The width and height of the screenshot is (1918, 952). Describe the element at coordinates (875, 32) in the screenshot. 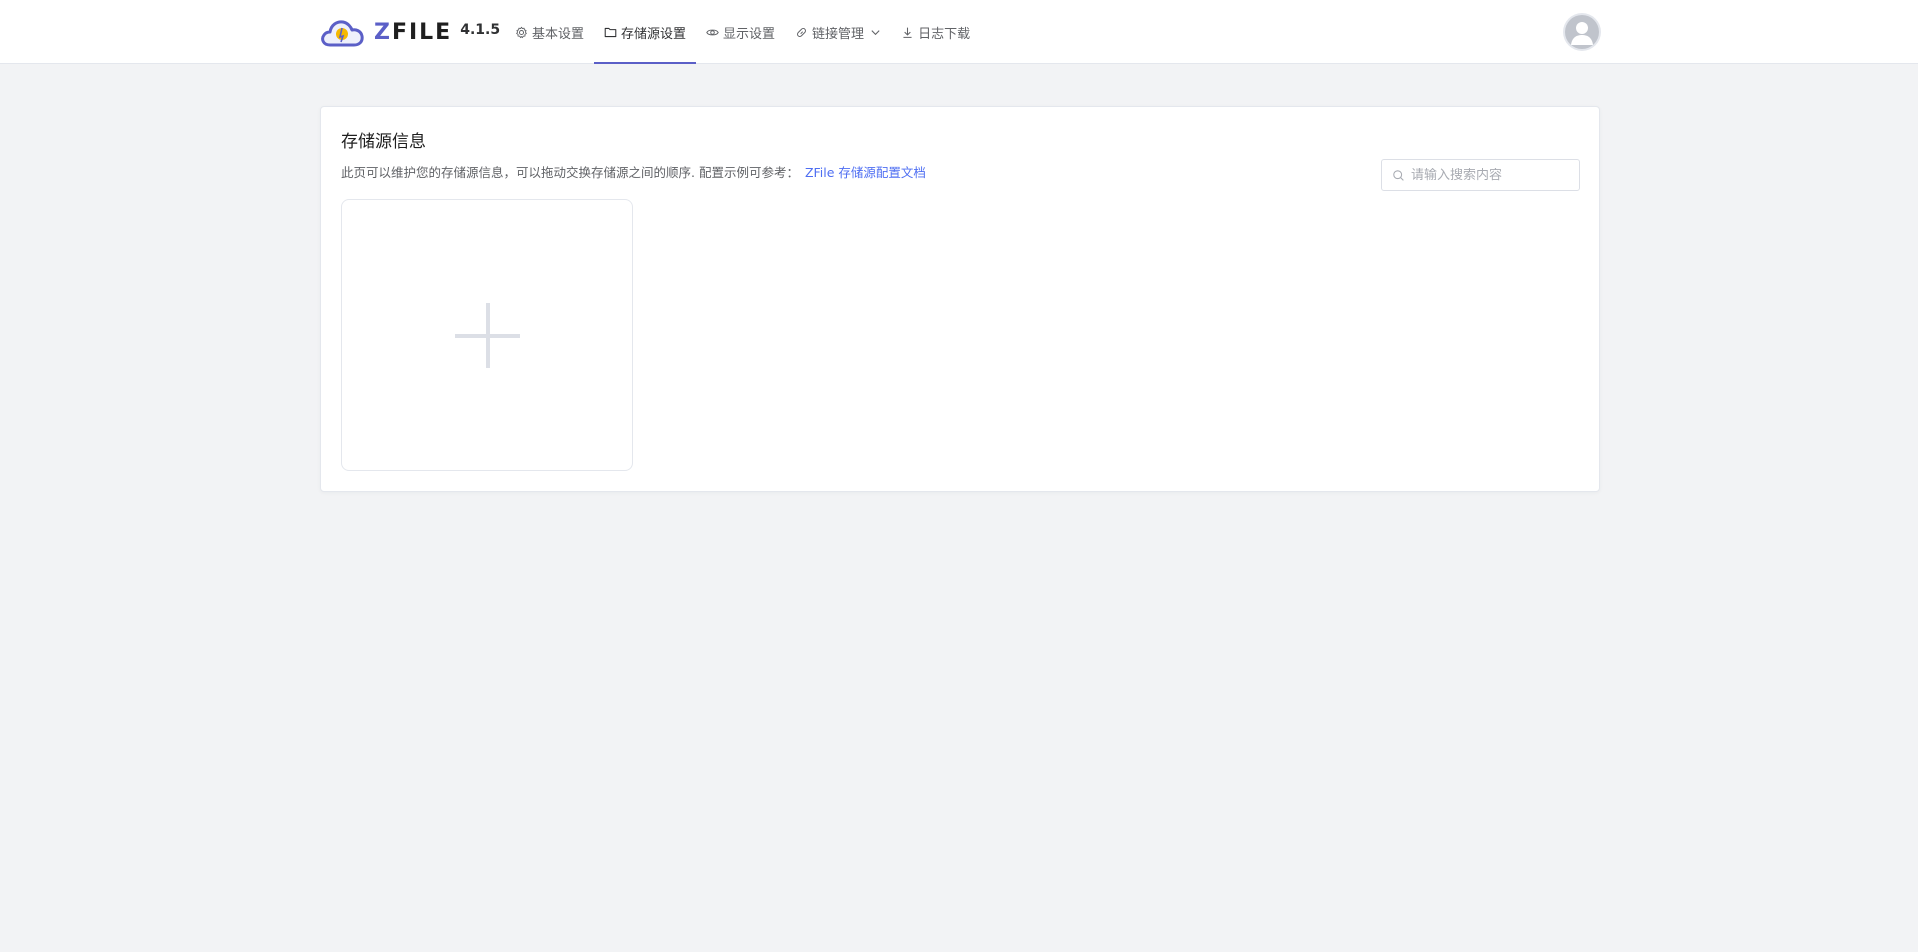

I see `chevron-down-icon` at that location.